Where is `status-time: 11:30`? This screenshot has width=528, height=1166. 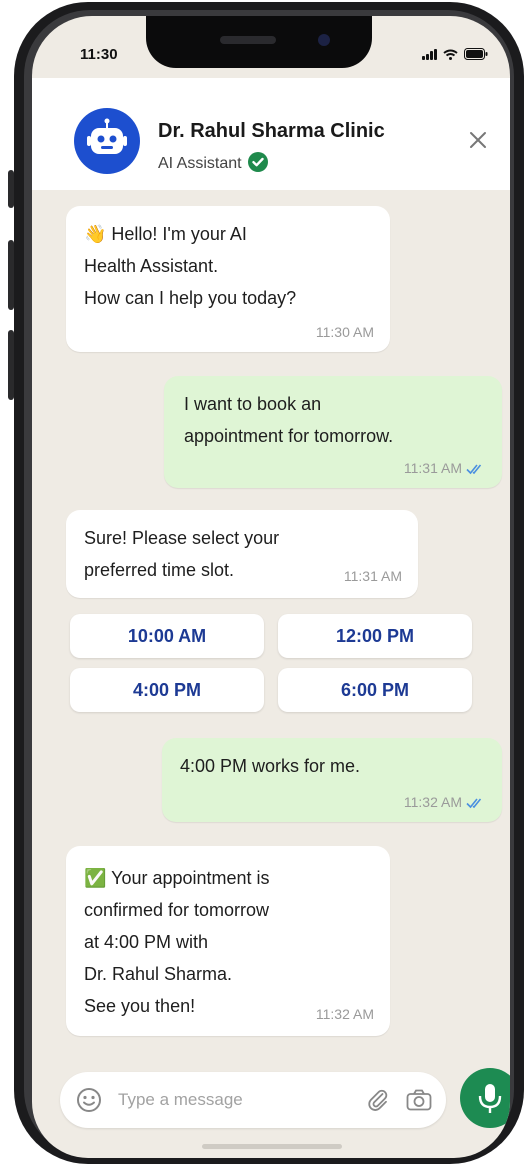 status-time: 11:30 is located at coordinates (99, 54).